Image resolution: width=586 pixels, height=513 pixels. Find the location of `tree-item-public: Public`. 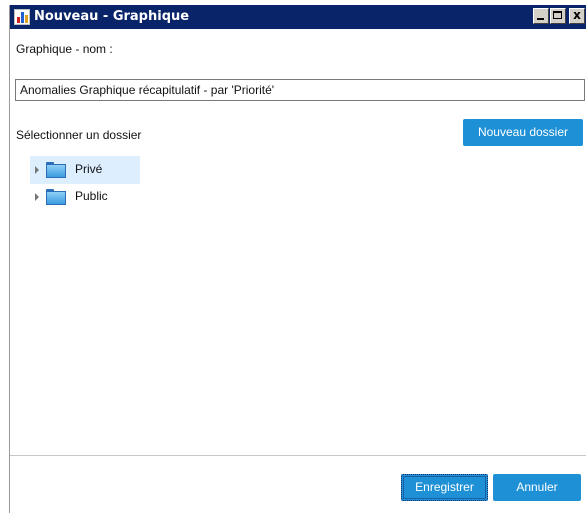

tree-item-public: Public is located at coordinates (85, 197).